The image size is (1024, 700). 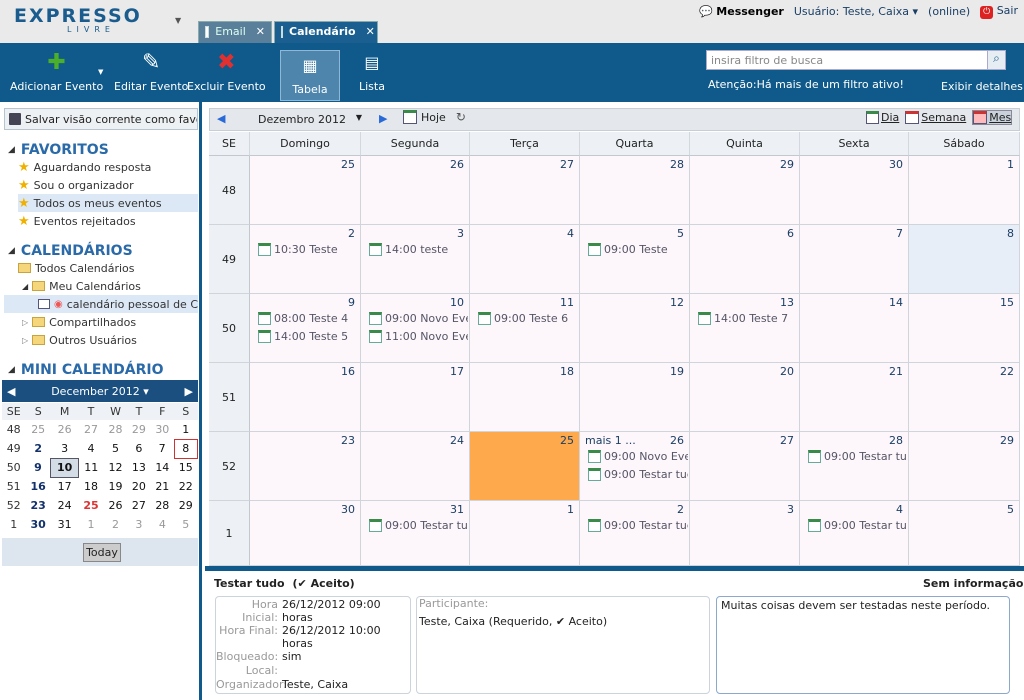 I want to click on day-cell: 3, so click(x=415, y=259).